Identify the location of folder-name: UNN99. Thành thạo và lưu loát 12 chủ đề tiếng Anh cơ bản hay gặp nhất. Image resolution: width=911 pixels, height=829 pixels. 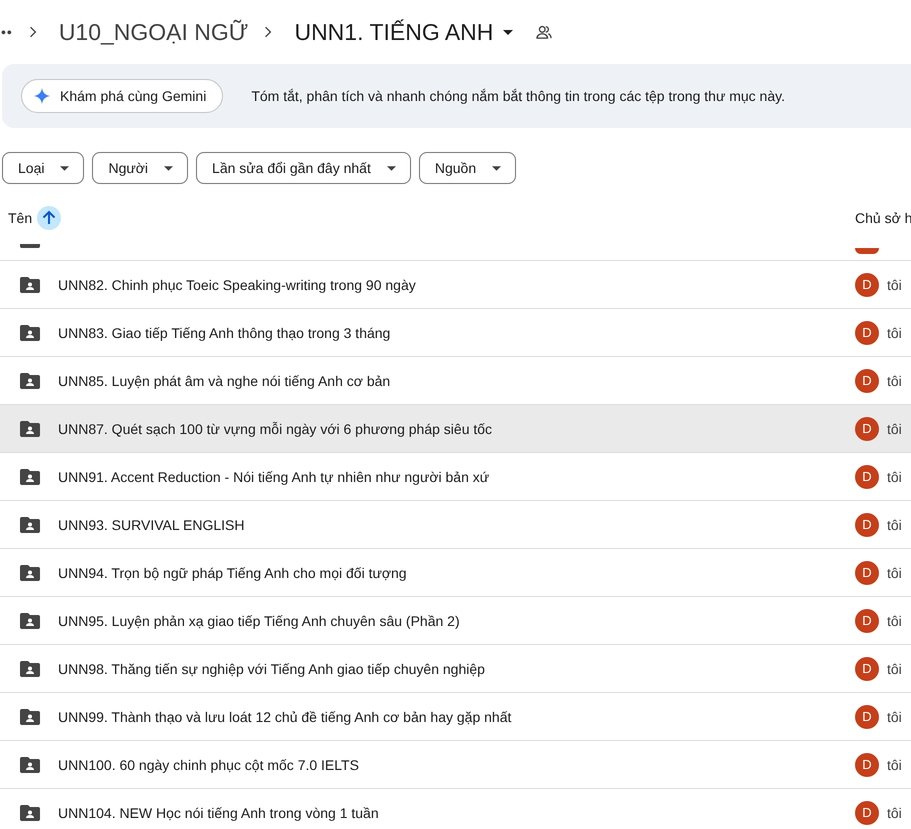
(285, 716).